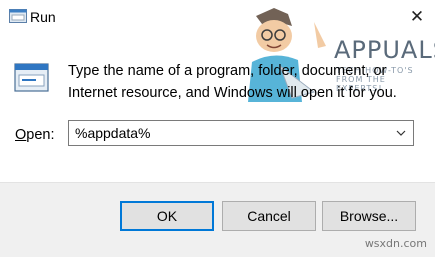 This screenshot has height=257, width=435. What do you see at coordinates (31, 77) in the screenshot?
I see `run-dialog-icon` at bounding box center [31, 77].